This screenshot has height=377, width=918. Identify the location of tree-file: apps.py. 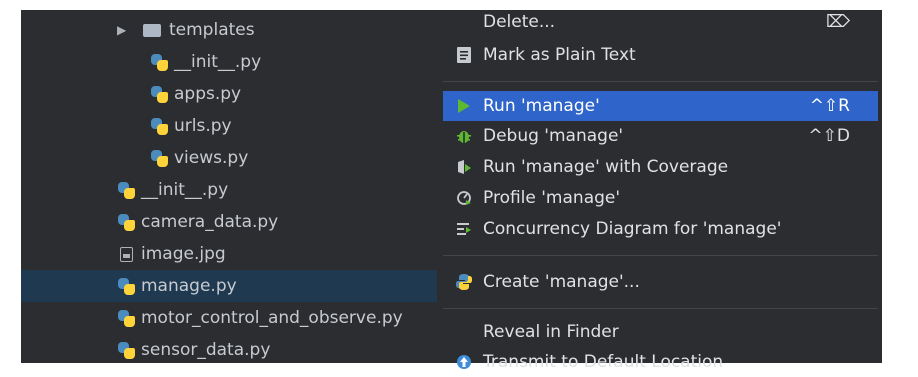
(231, 94).